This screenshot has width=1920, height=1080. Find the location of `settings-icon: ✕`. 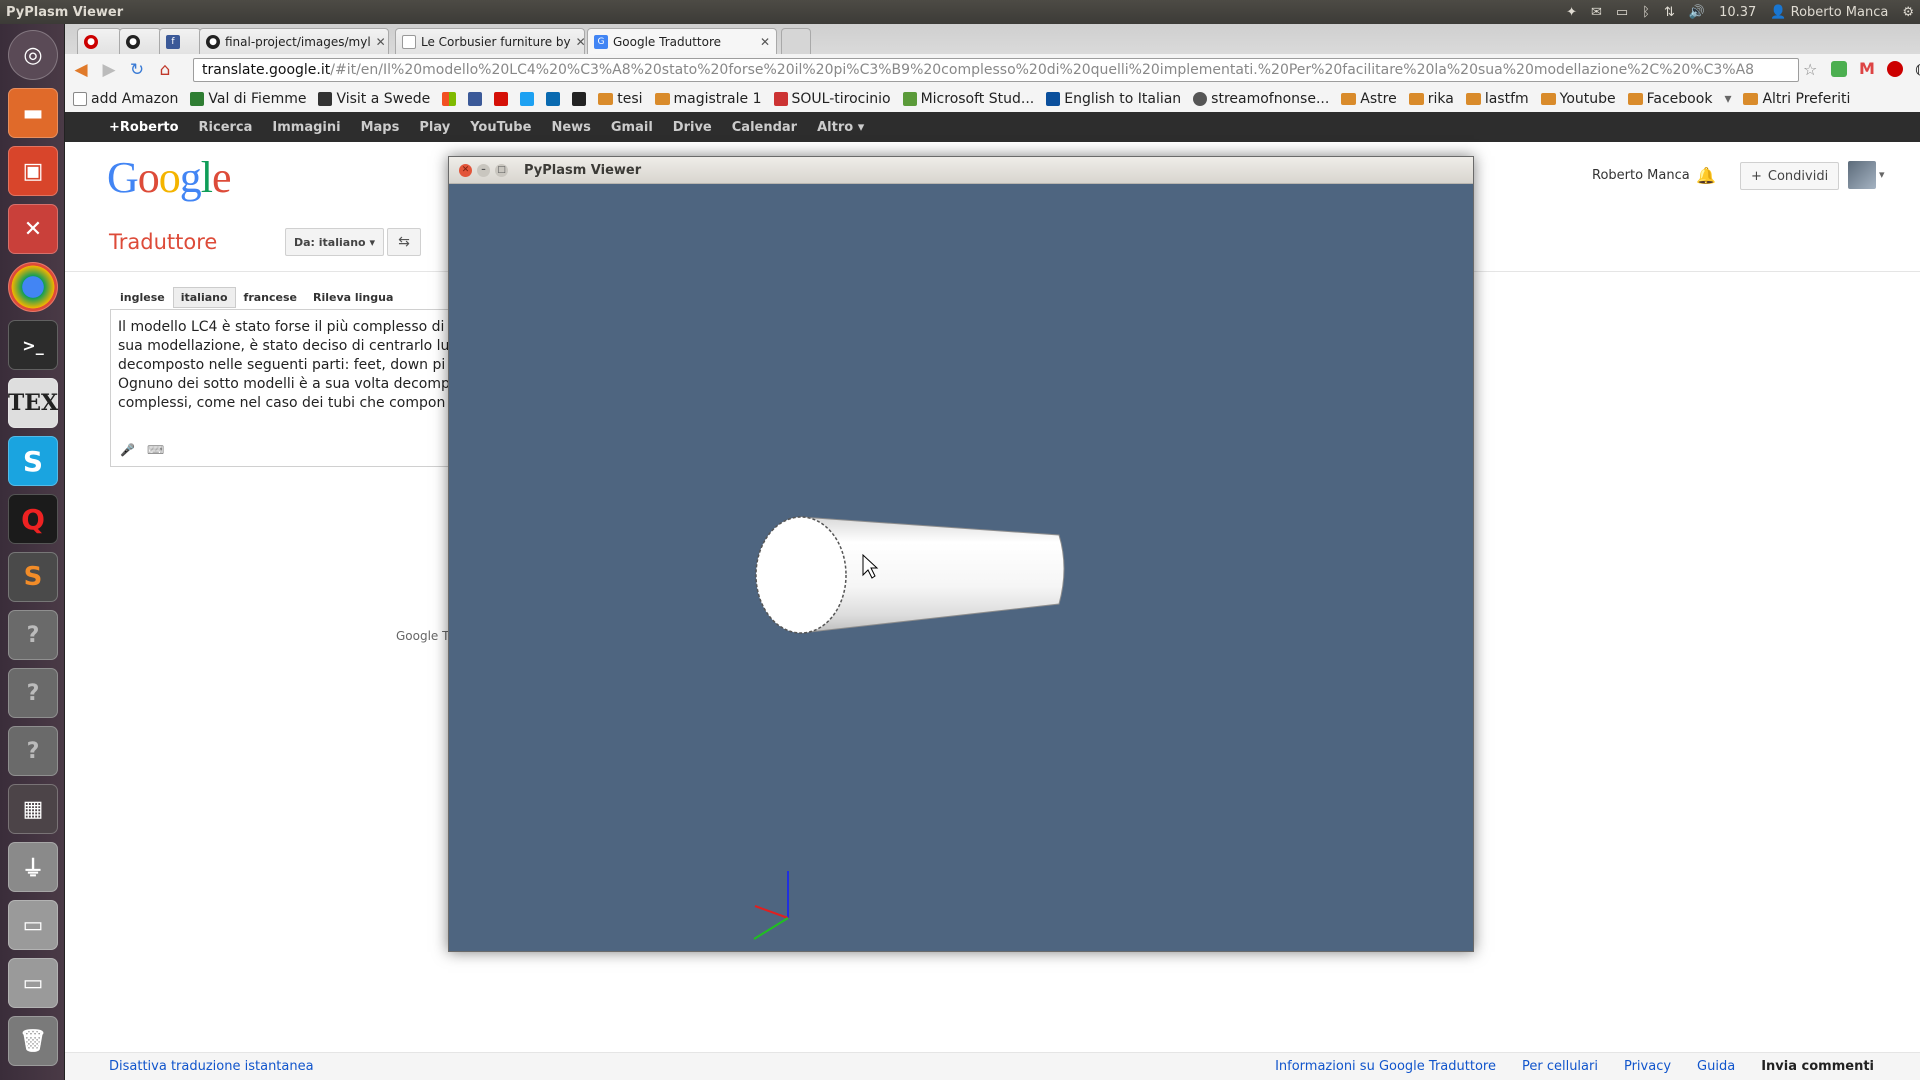

settings-icon: ✕ is located at coordinates (33, 229).